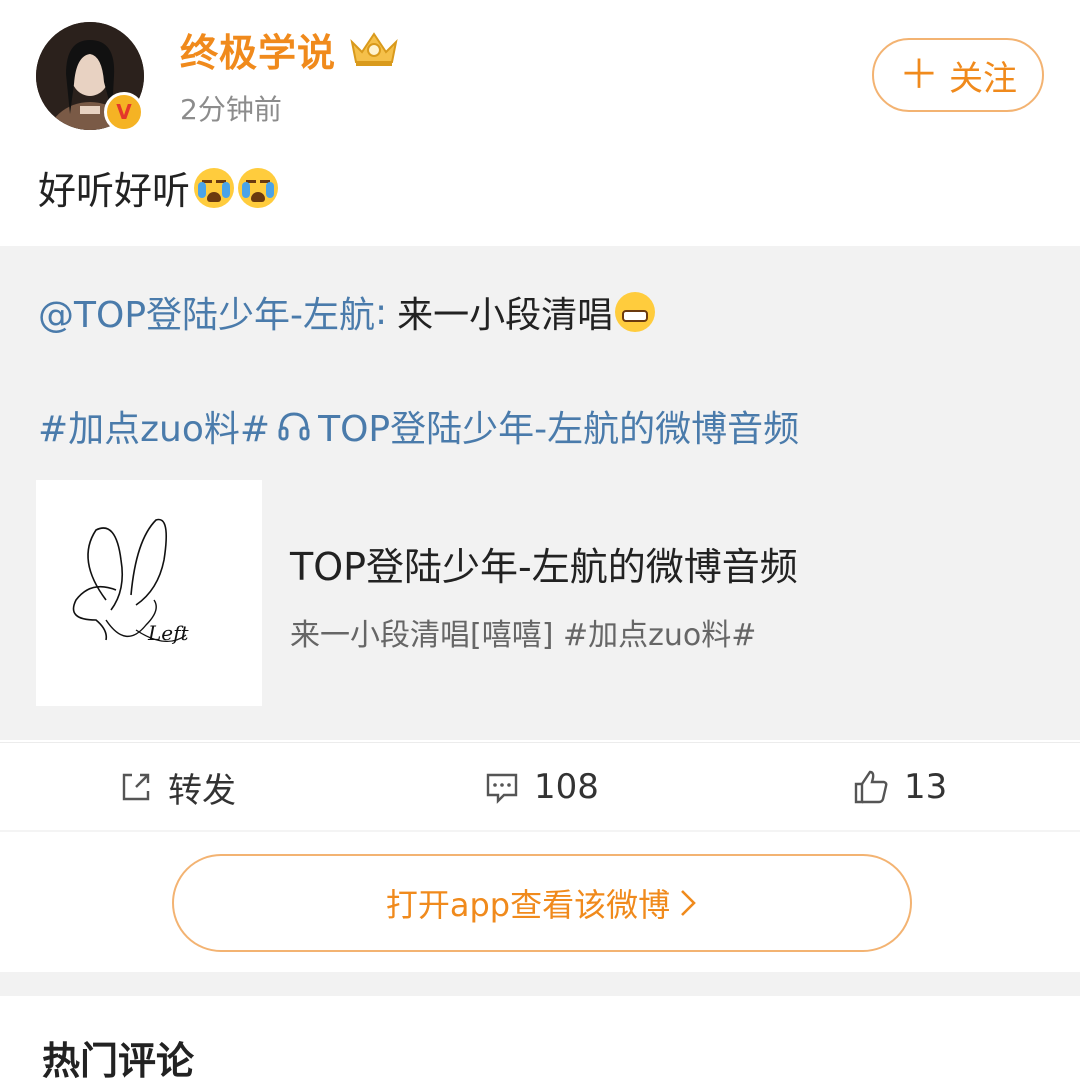 The image size is (1080, 1085). What do you see at coordinates (899, 787) in the screenshot?
I see `like-button: 13` at bounding box center [899, 787].